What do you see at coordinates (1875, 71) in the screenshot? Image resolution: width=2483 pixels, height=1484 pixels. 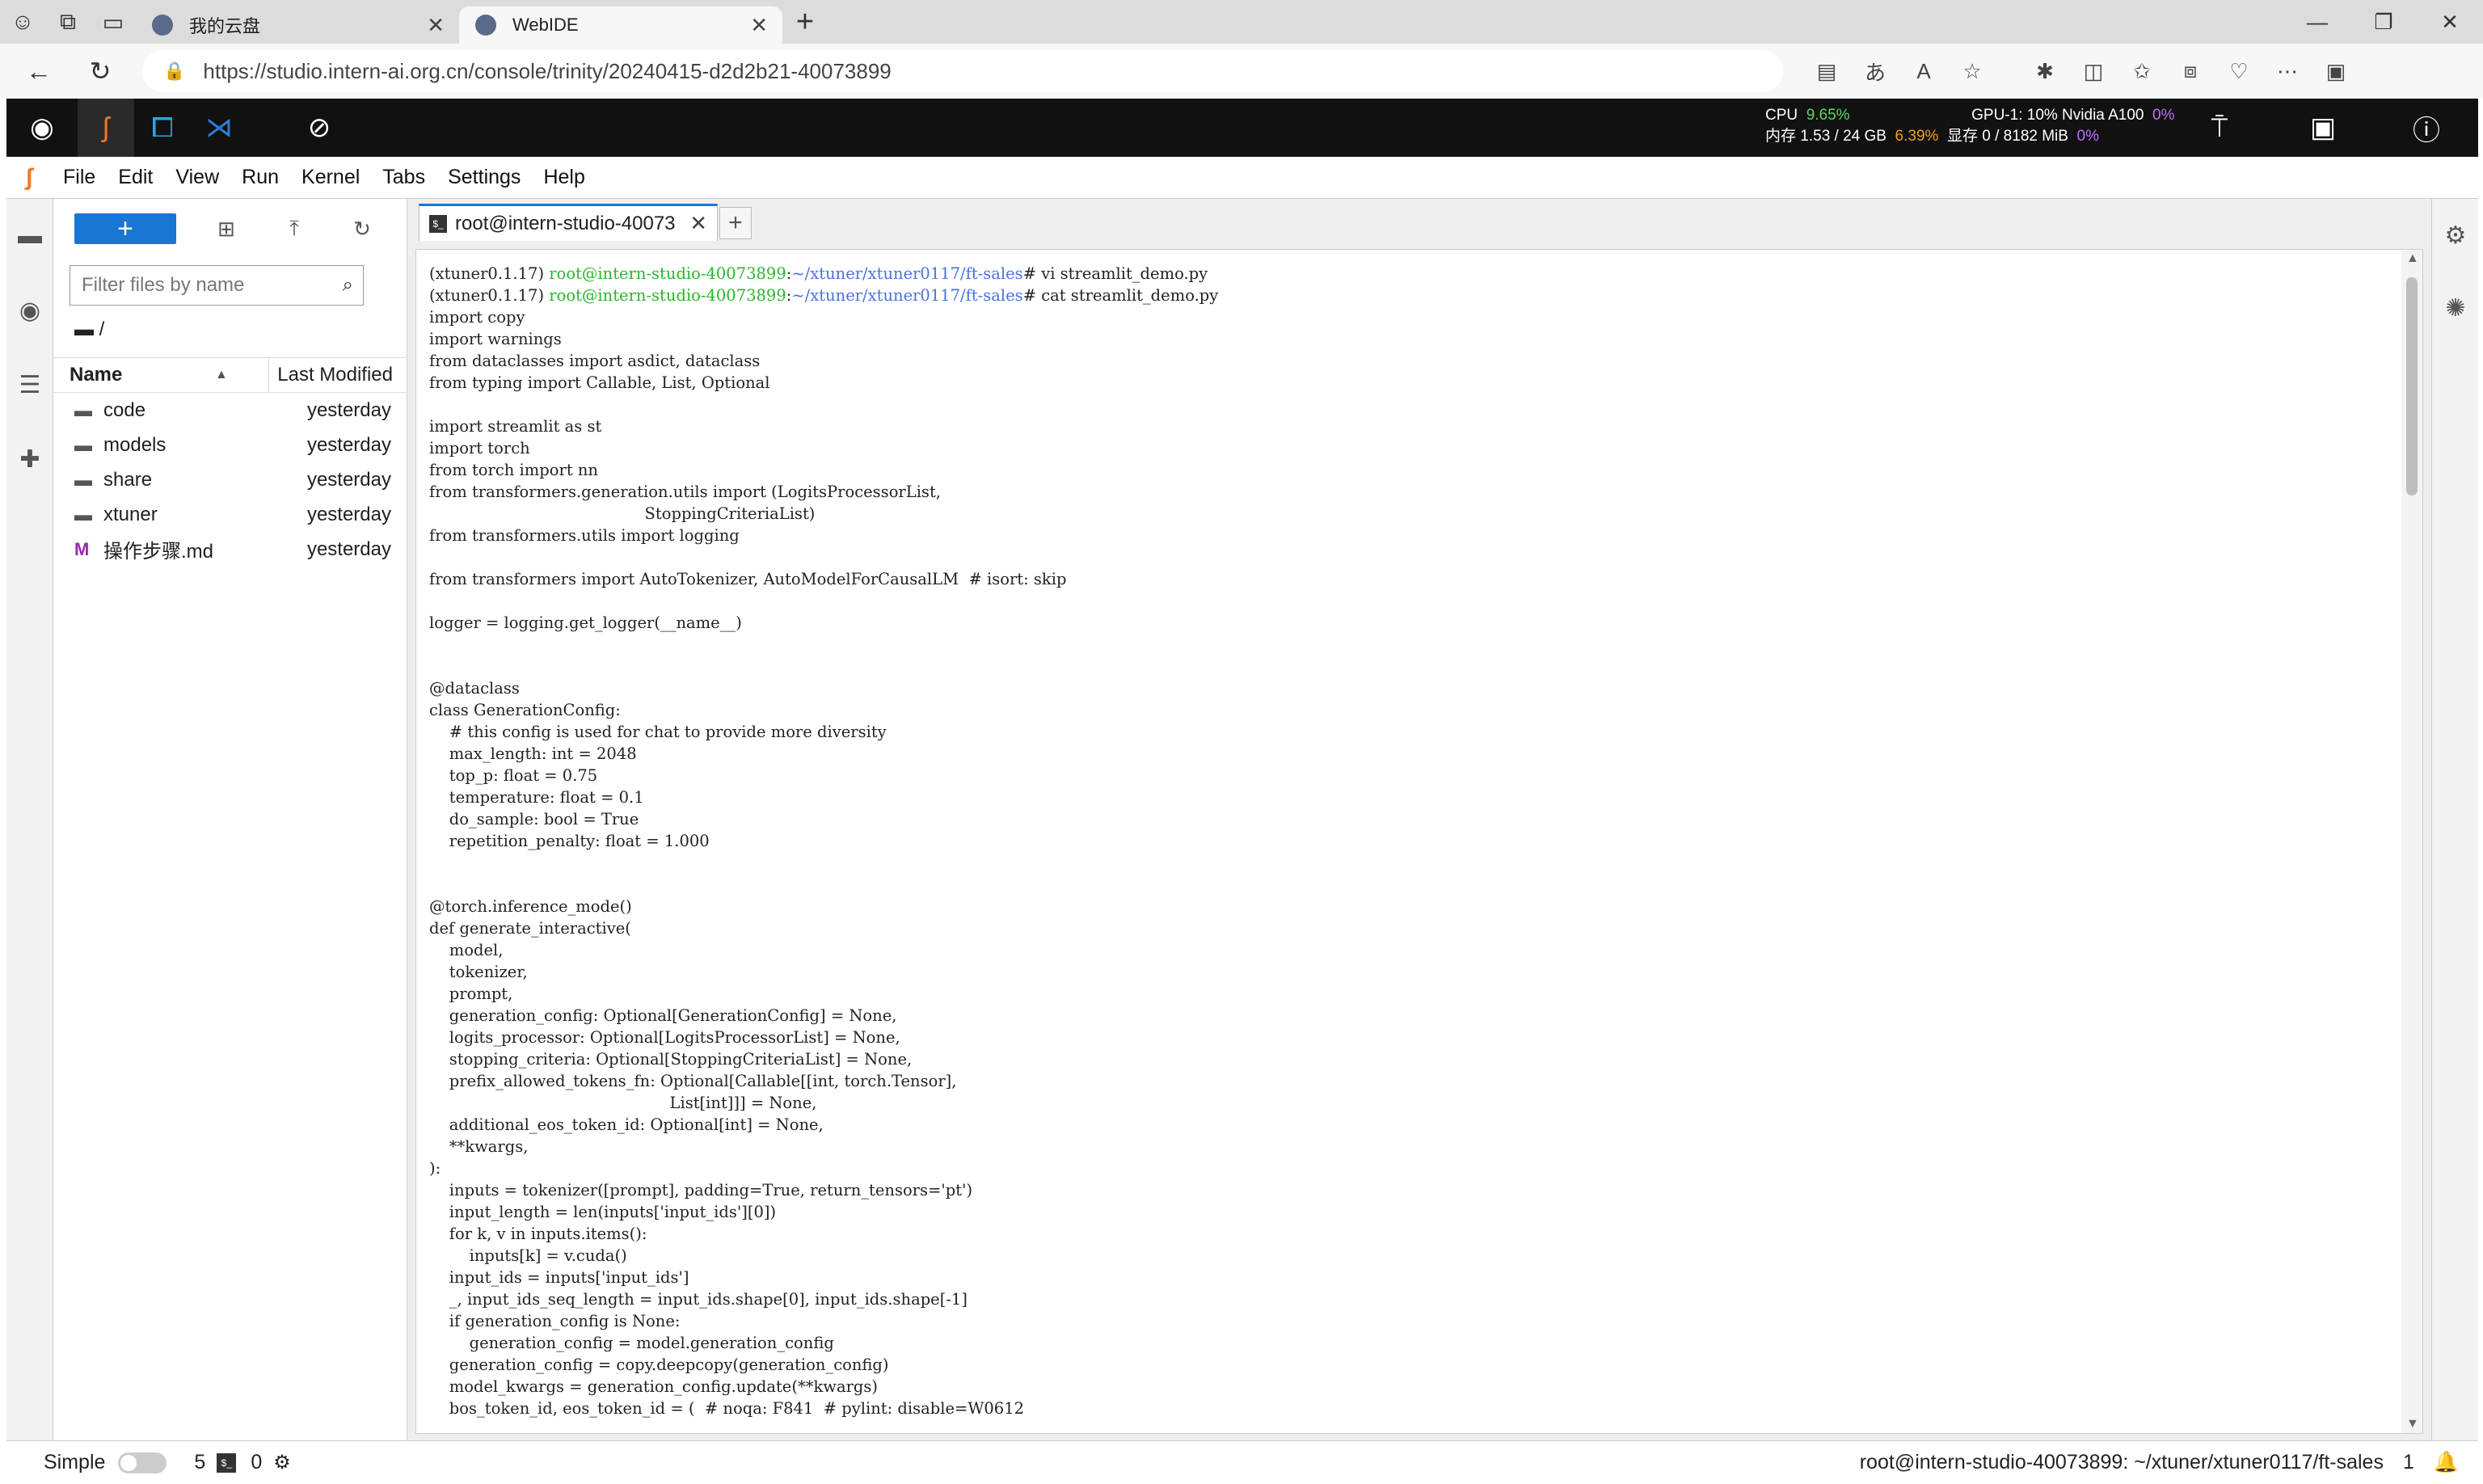 I see `translate-icon: あ` at bounding box center [1875, 71].